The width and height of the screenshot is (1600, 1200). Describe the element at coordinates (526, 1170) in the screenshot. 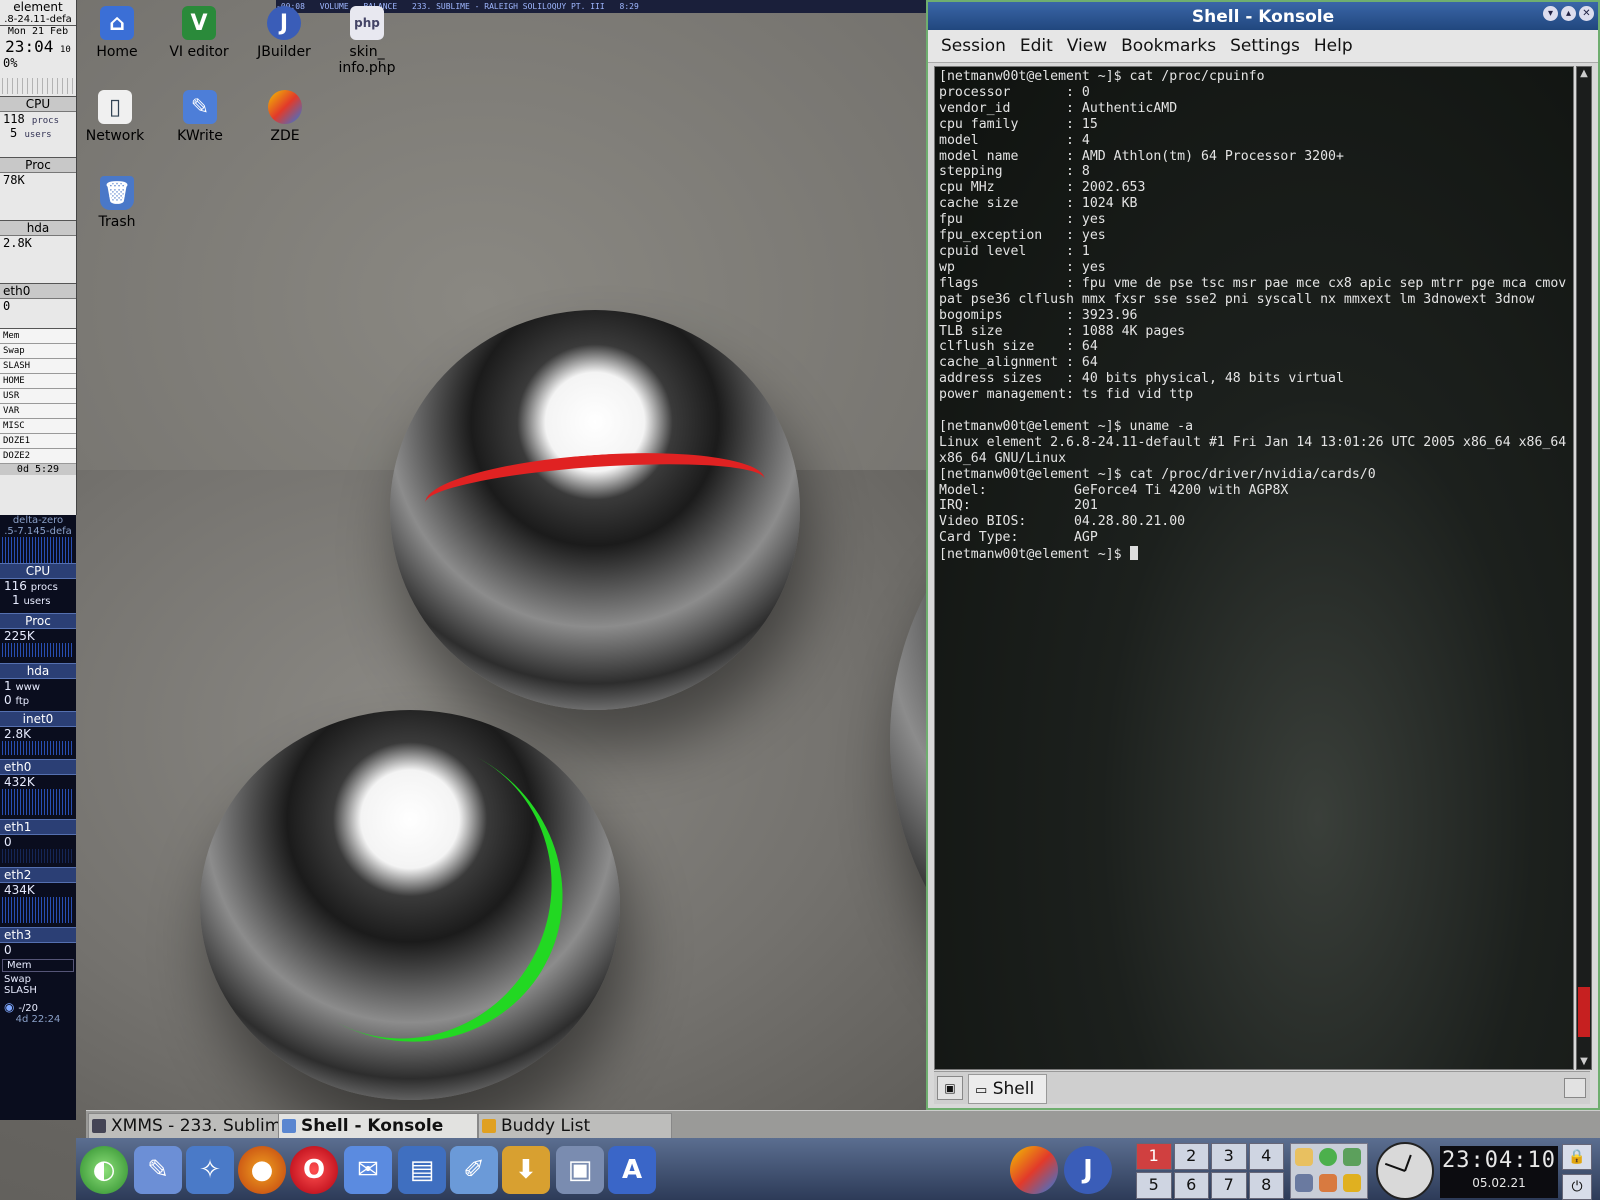

I see `download-icon: ⬇` at that location.